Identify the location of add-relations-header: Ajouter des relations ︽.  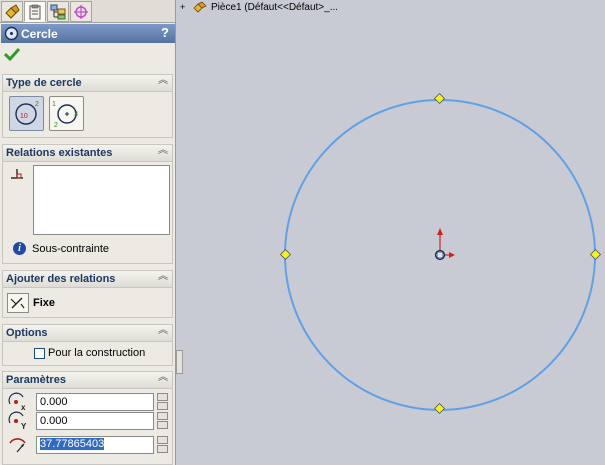
(87, 279).